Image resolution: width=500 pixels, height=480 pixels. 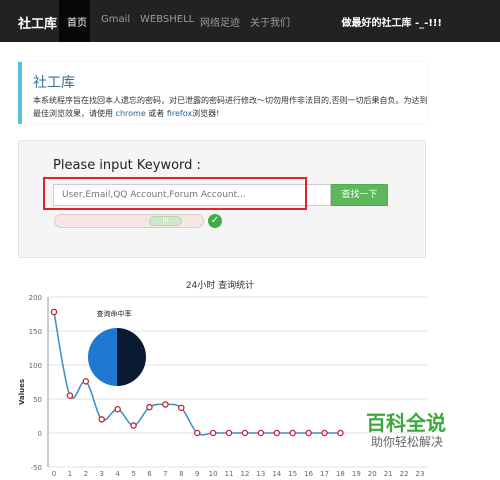 What do you see at coordinates (54, 474) in the screenshot?
I see `x-tick-label: 0` at bounding box center [54, 474].